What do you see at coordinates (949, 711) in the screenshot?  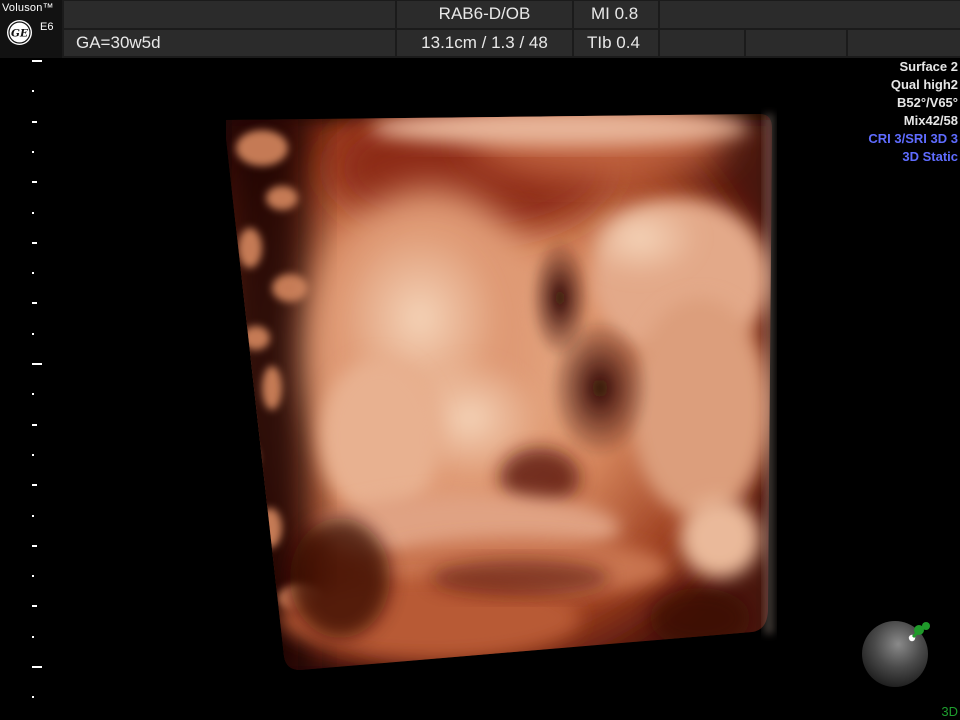 I see `mode-tag: 3D` at bounding box center [949, 711].